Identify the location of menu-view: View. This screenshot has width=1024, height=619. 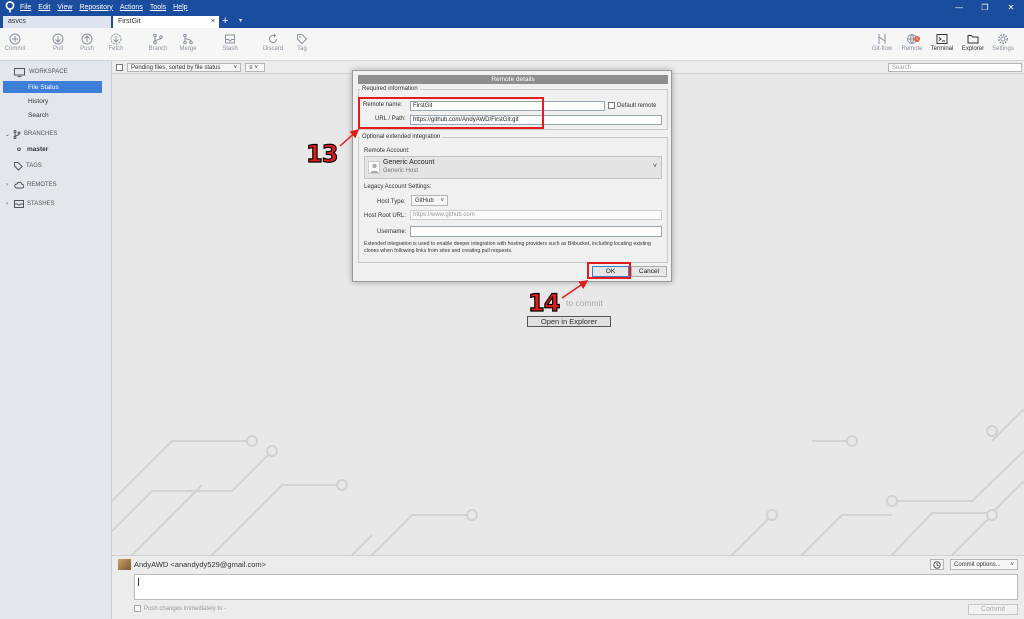
(64, 7).